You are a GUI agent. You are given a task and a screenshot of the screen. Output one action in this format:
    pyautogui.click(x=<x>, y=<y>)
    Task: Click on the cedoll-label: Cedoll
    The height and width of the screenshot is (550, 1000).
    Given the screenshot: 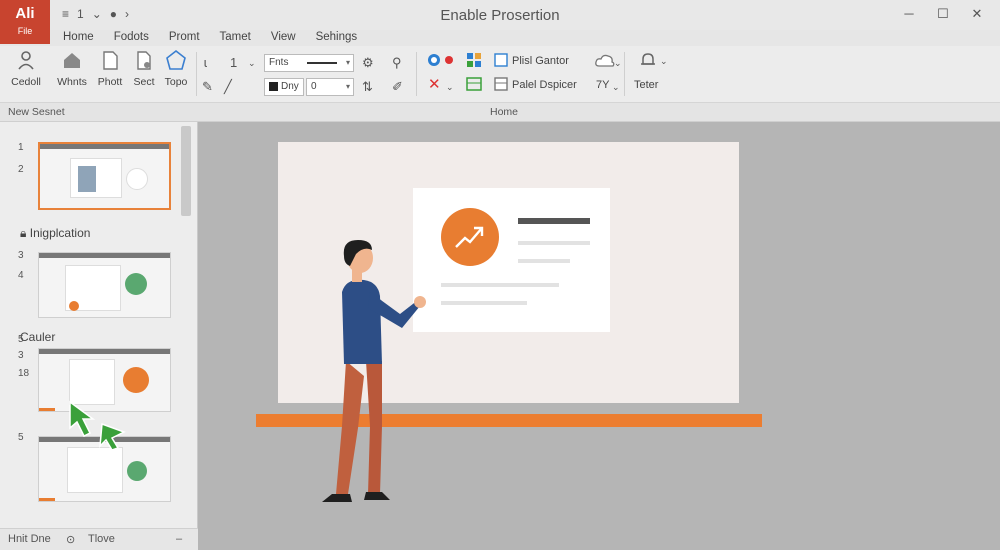 What is the action you would take?
    pyautogui.click(x=26, y=82)
    